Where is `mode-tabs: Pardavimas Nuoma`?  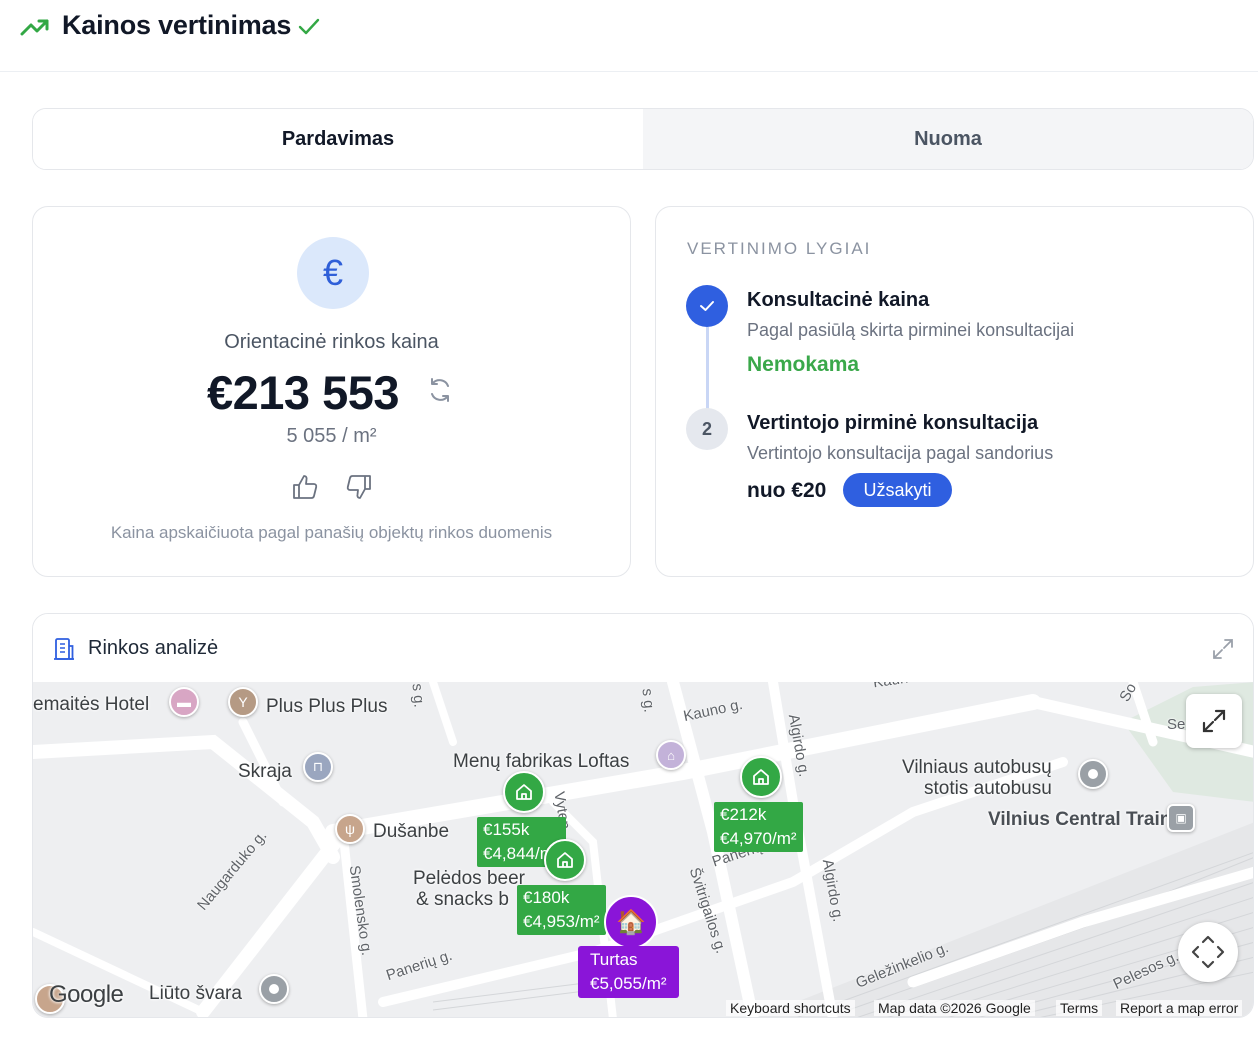 mode-tabs: Pardavimas Nuoma is located at coordinates (643, 139).